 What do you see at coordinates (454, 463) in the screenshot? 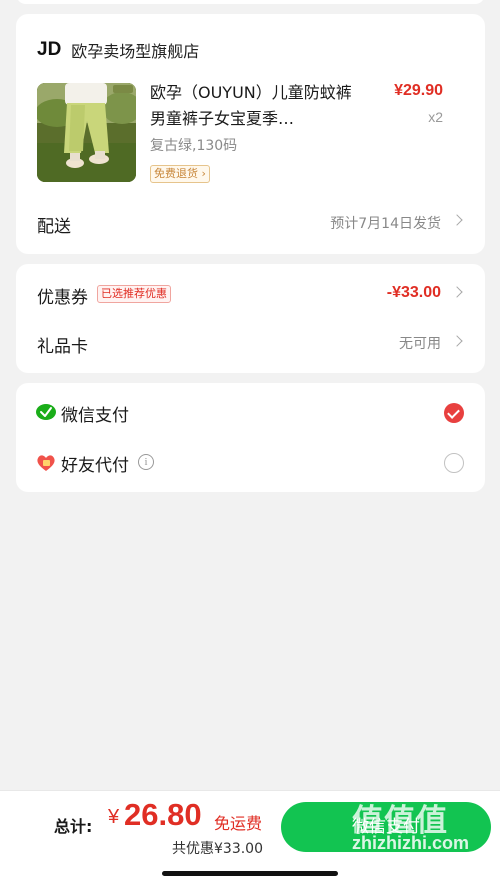
I see `radio-unchecked-icon` at bounding box center [454, 463].